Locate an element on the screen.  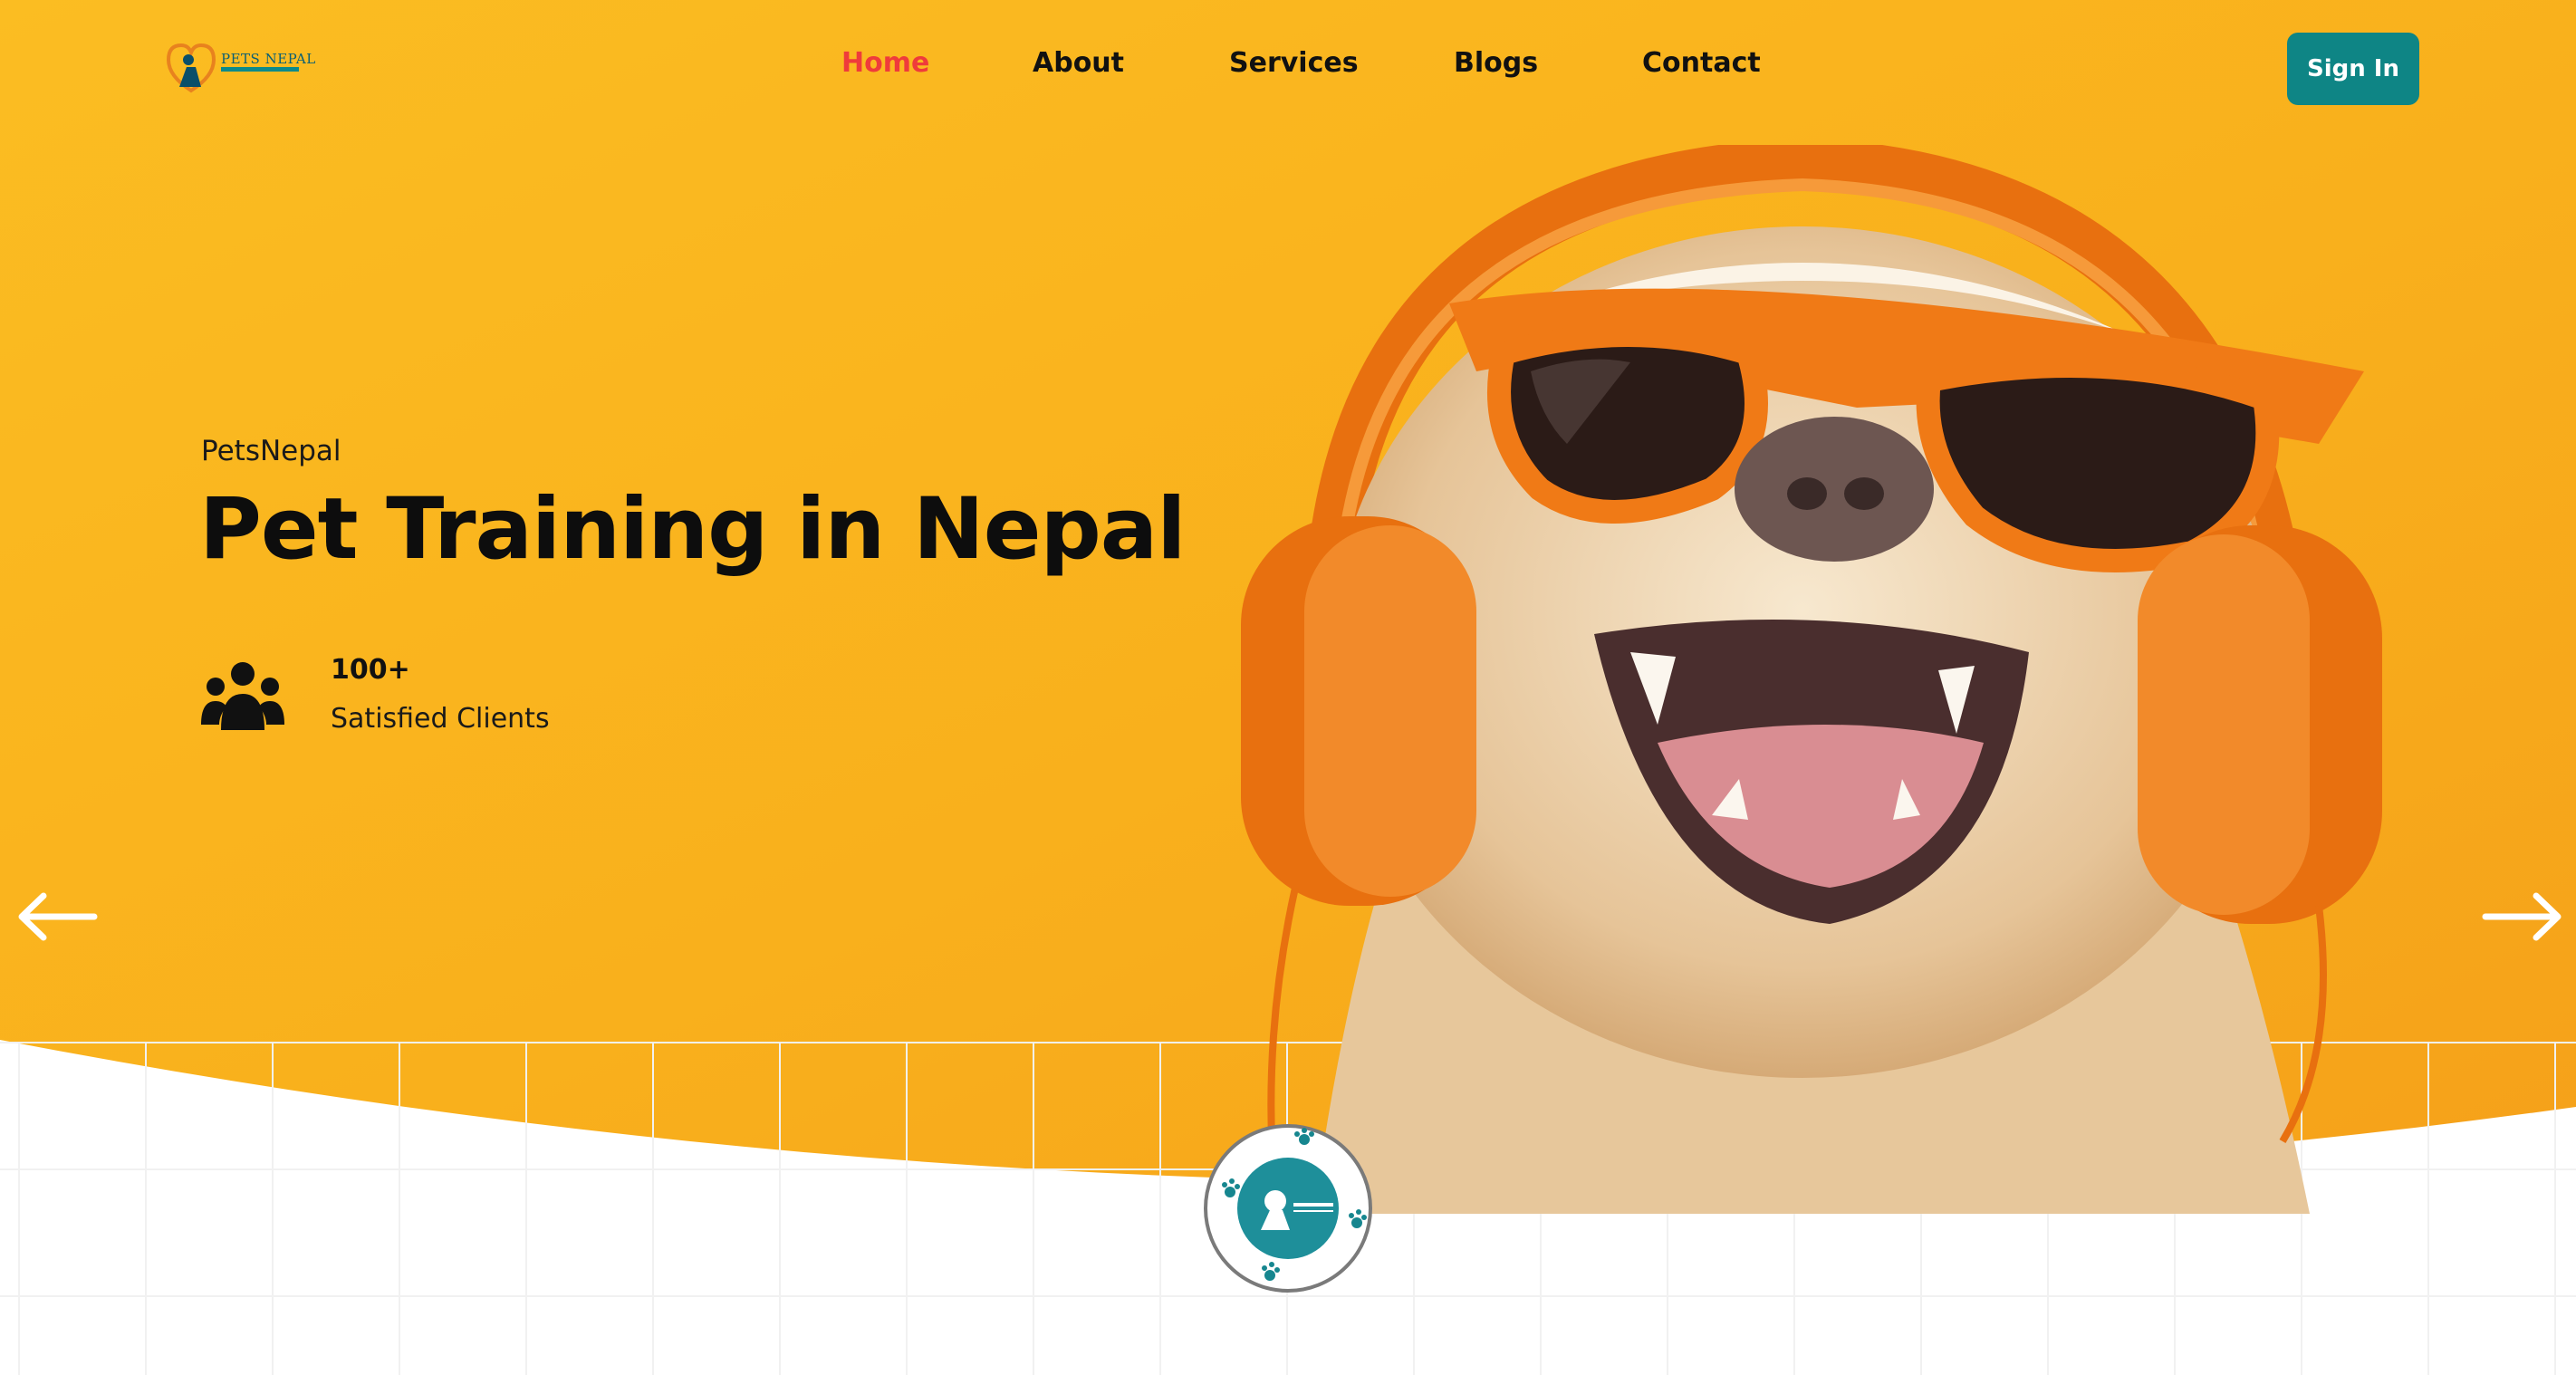
nav-contact-link: Contact is located at coordinates (1701, 63).